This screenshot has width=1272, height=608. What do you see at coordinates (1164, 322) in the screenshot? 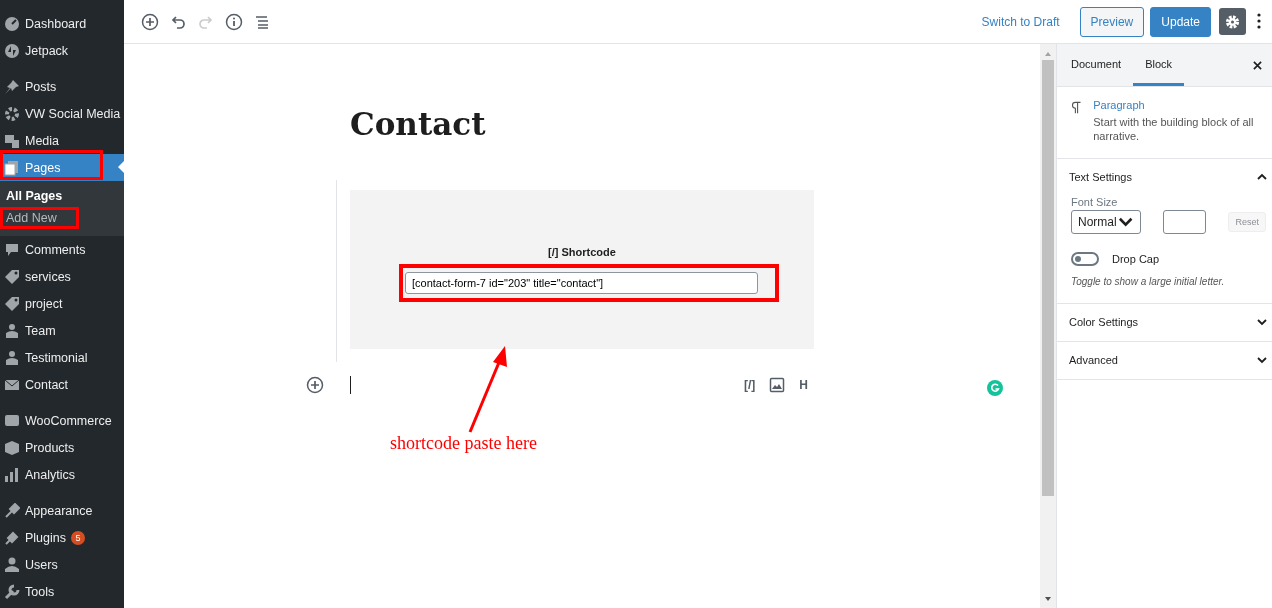
I see `panel-section-header: Color Settings` at bounding box center [1164, 322].